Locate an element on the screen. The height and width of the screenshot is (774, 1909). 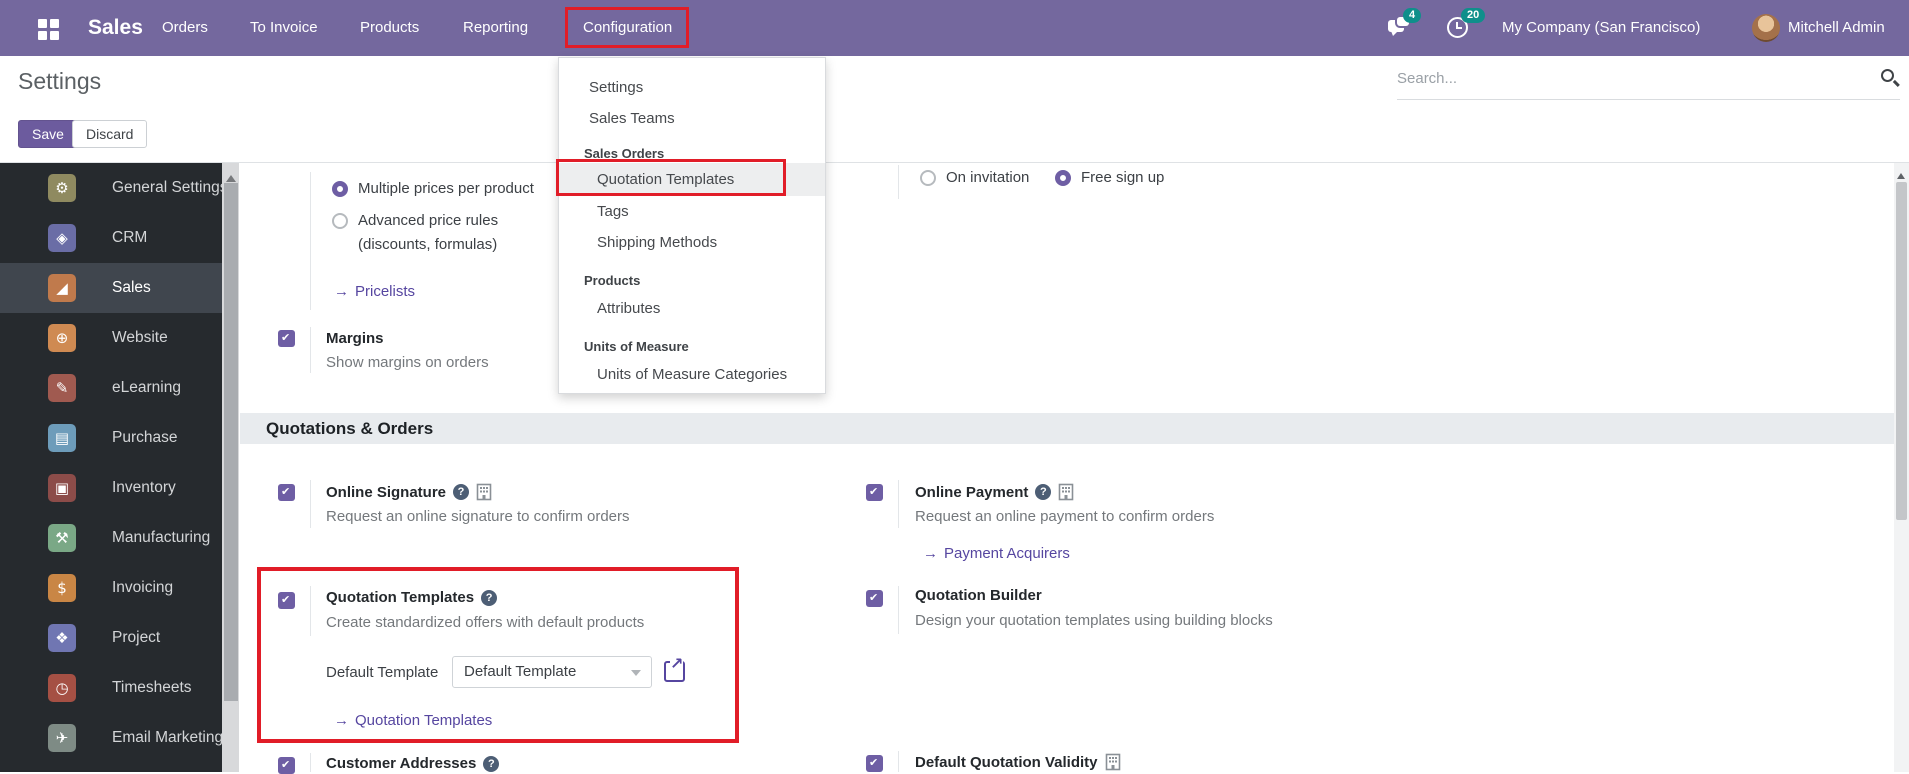
website-app-icon: ⊕ is located at coordinates (62, 338).